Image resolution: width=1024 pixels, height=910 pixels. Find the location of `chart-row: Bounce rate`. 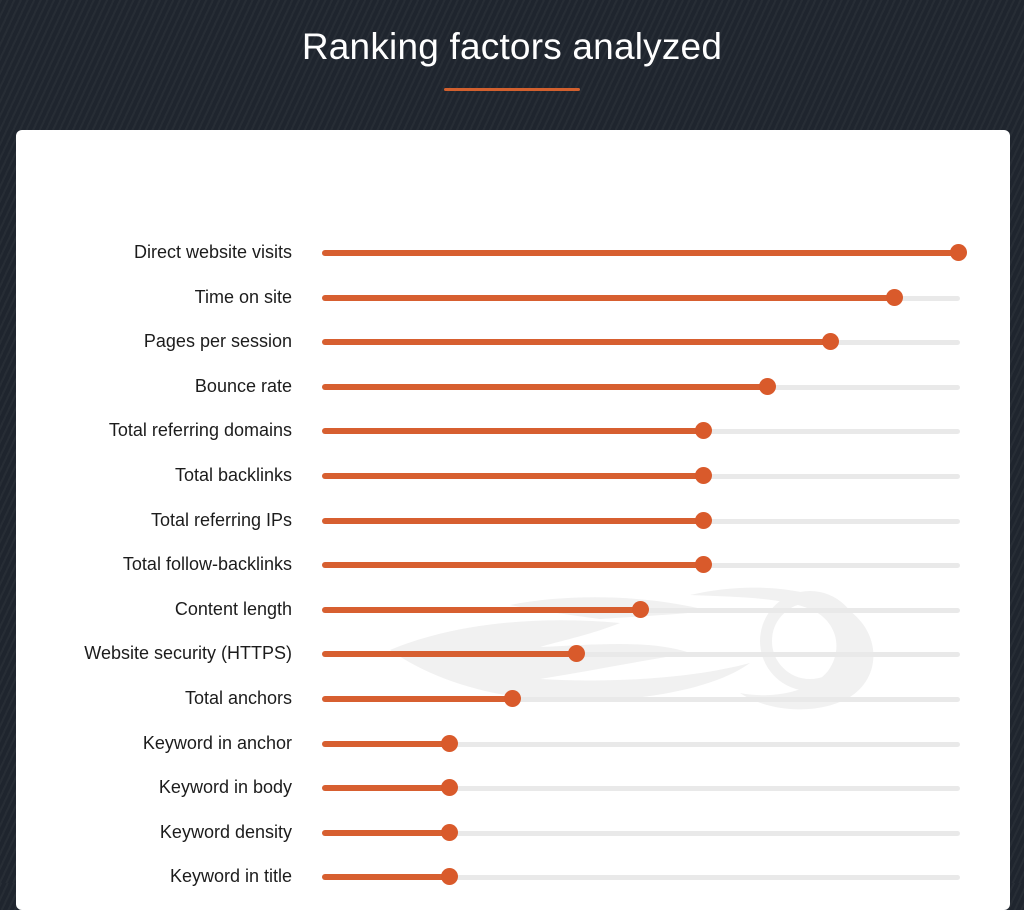

chart-row: Bounce rate is located at coordinates (512, 387).